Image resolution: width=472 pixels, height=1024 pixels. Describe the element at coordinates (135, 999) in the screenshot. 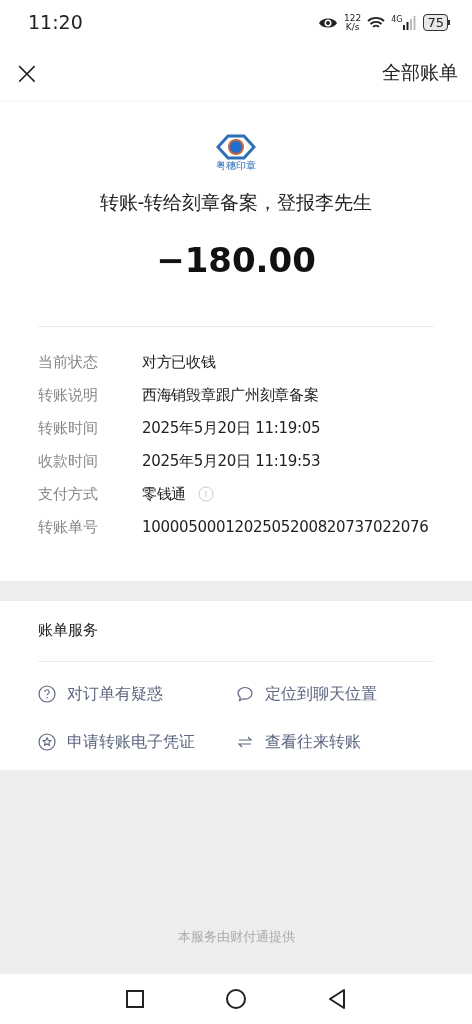

I see `square-nav-icon` at that location.